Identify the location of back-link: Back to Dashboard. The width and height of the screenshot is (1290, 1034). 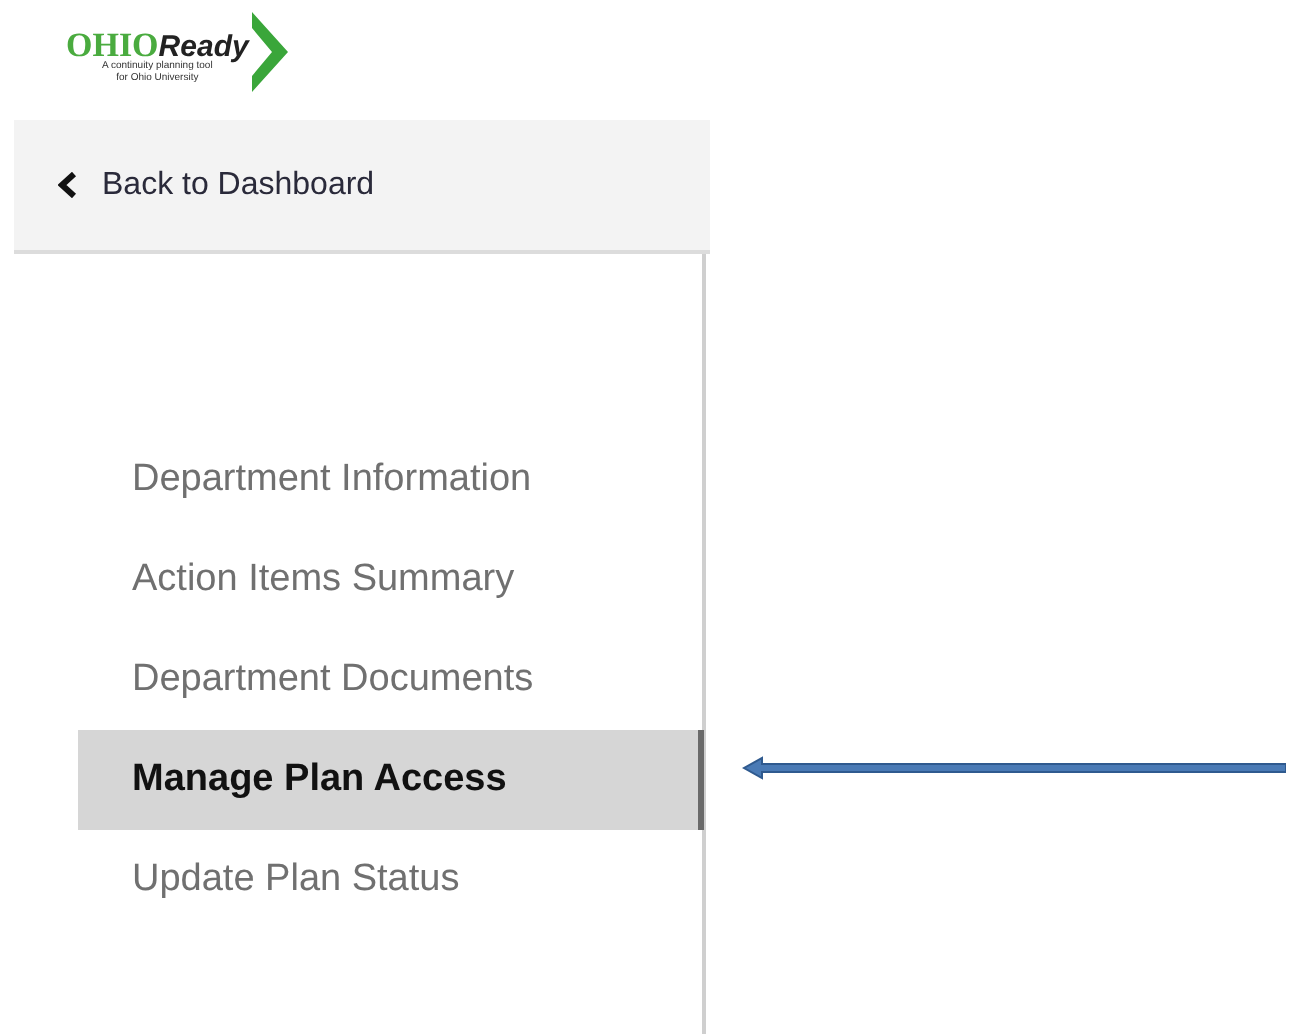
(362, 187).